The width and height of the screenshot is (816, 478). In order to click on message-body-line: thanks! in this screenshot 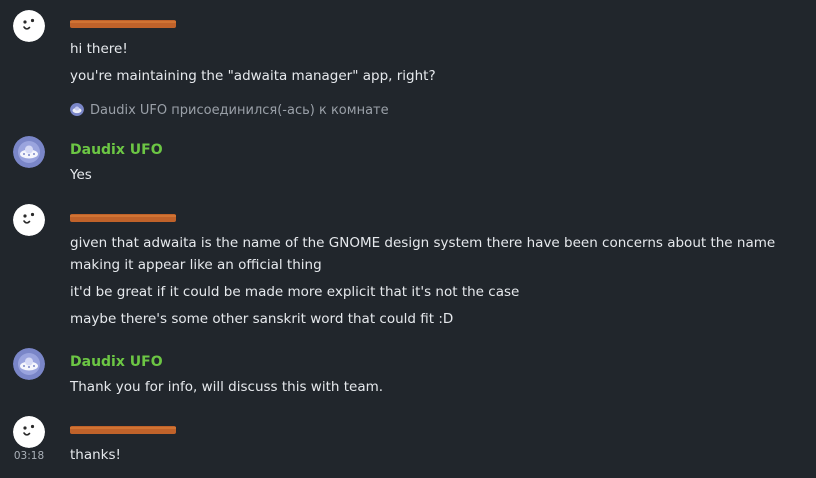, I will do `click(95, 455)`.